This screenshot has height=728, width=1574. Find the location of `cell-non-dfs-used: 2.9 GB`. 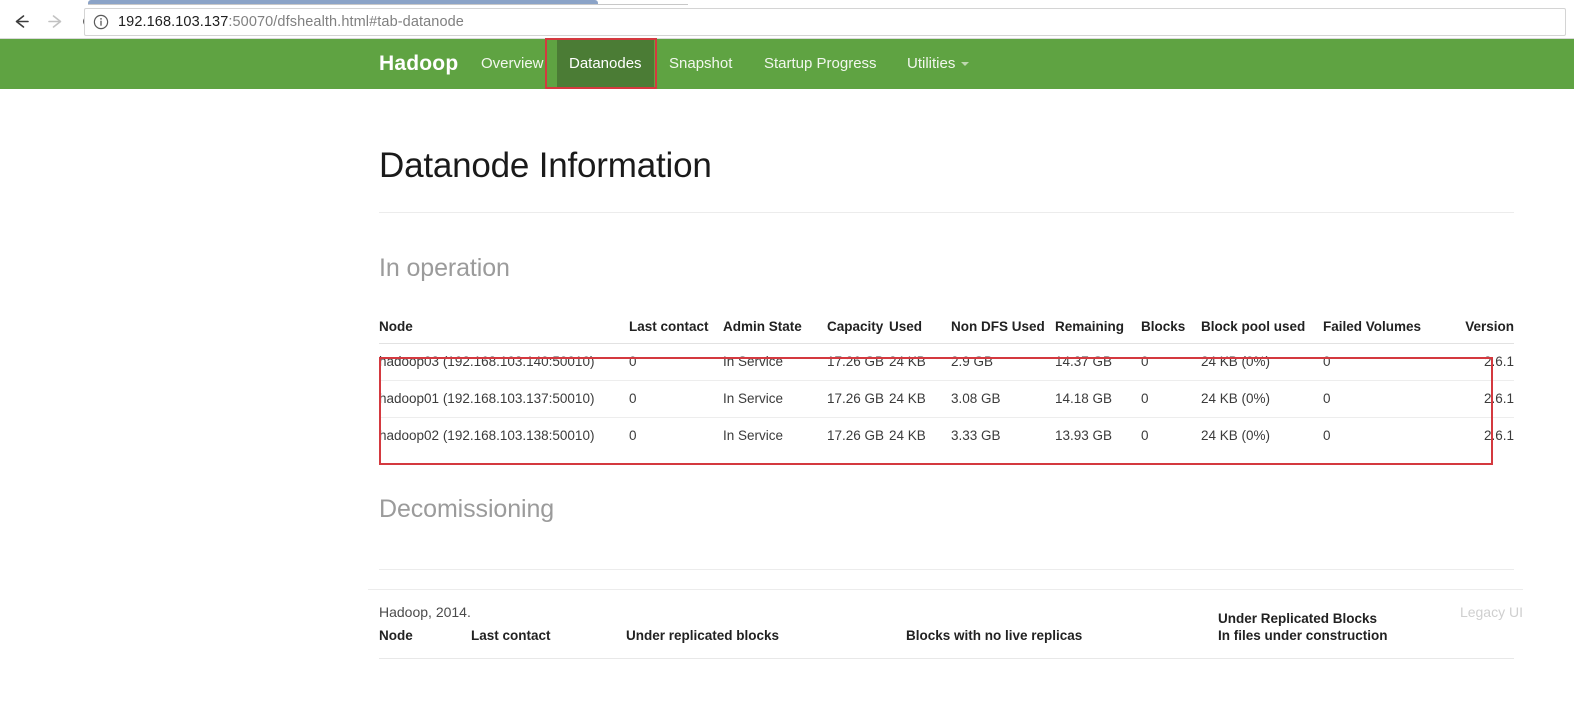

cell-non-dfs-used: 2.9 GB is located at coordinates (972, 361).